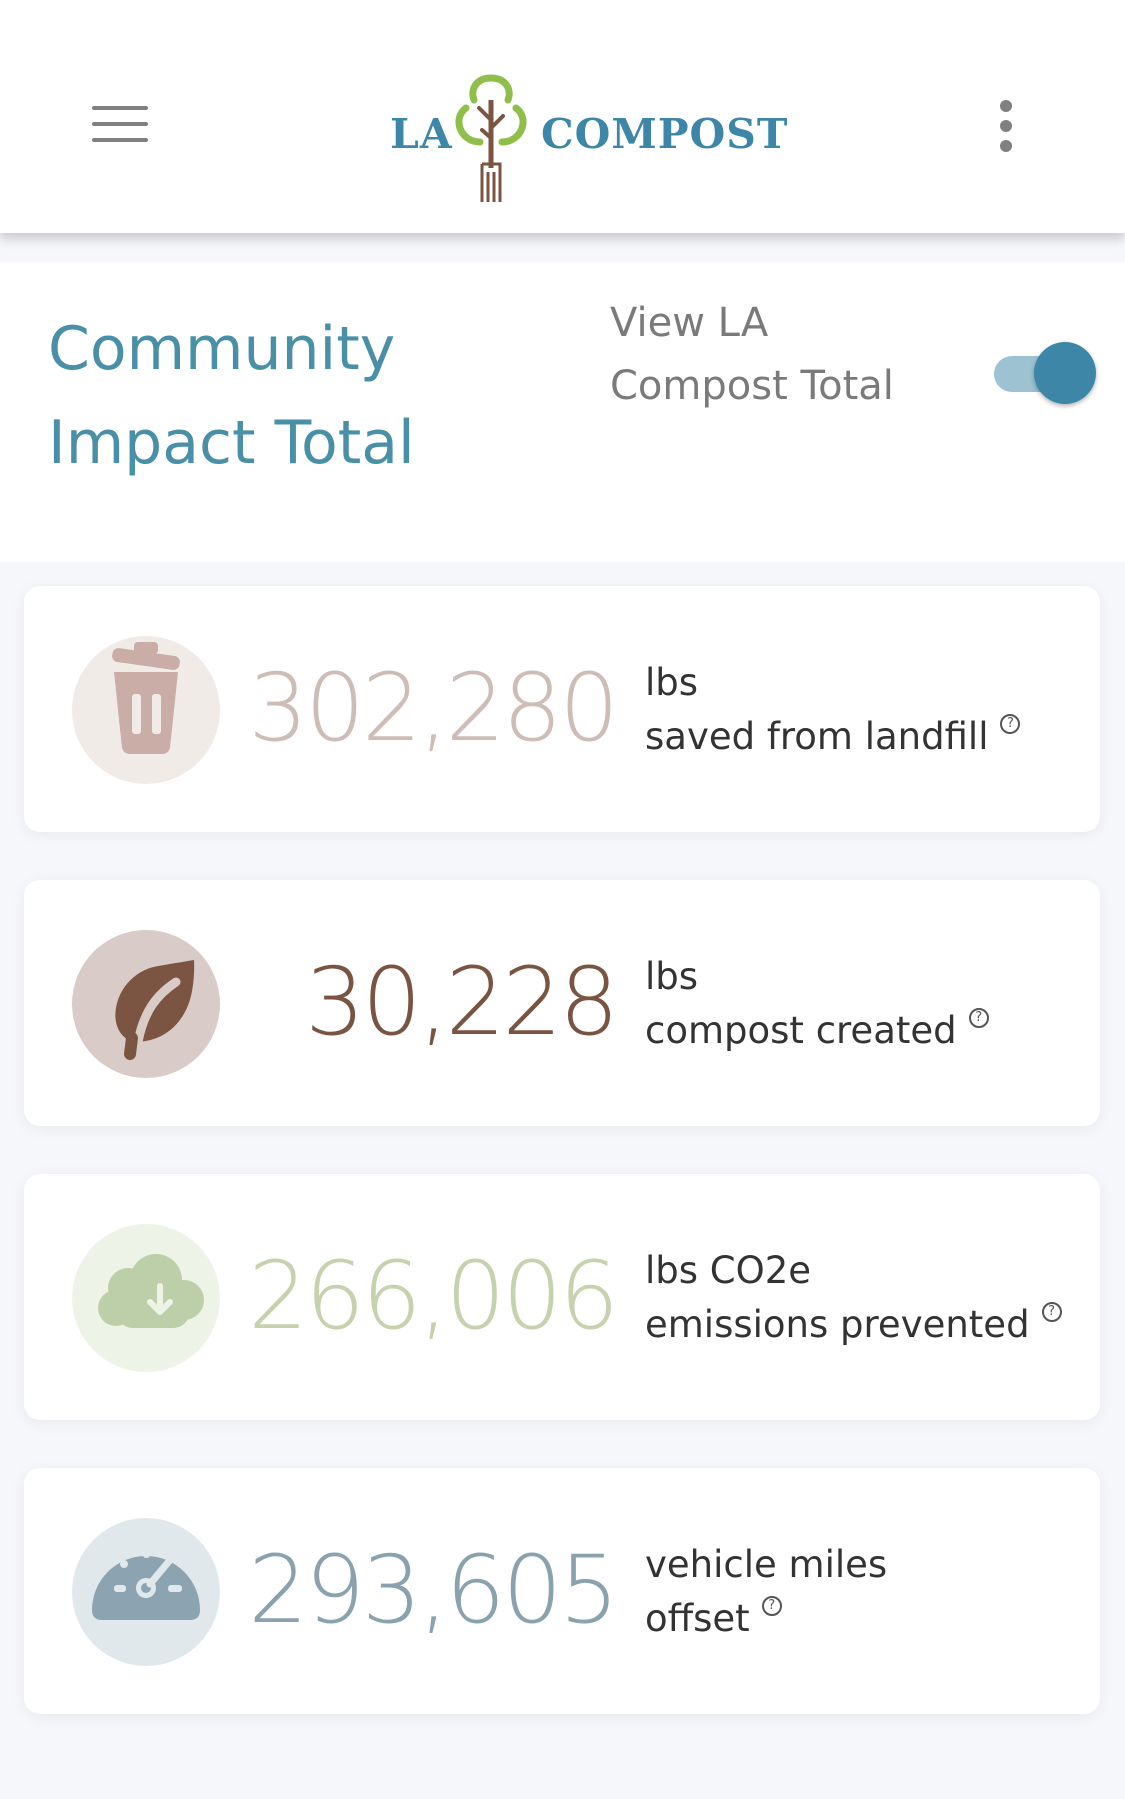 This screenshot has height=1799, width=1125. Describe the element at coordinates (155, 1010) in the screenshot. I see `leaf-icon` at that location.